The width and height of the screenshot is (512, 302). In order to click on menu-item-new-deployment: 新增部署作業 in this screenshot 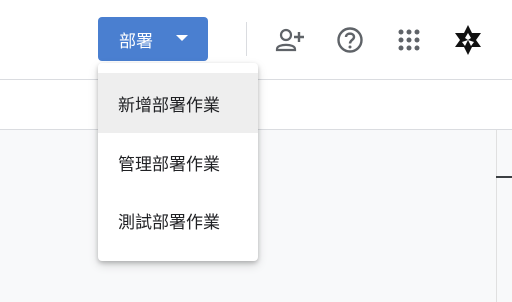, I will do `click(178, 103)`.